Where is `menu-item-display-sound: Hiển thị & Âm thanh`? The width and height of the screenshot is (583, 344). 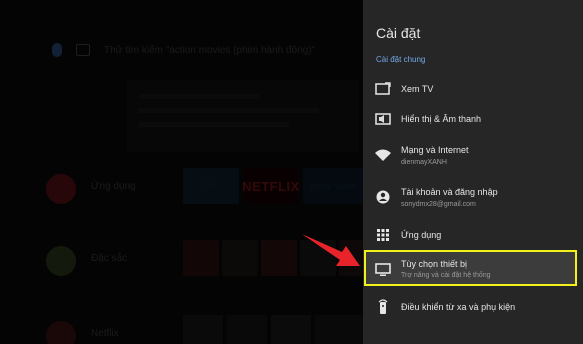
menu-item-display-sound: Hiển thị & Âm thanh is located at coordinates (473, 119).